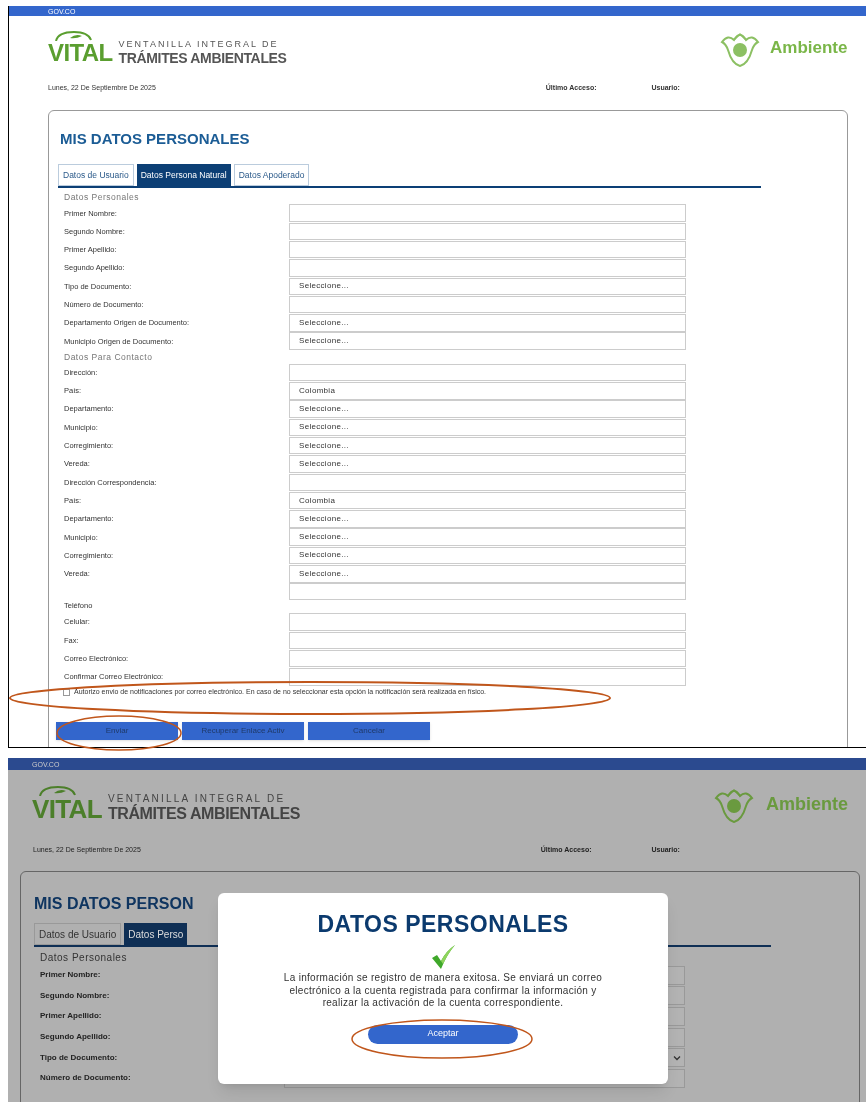  I want to click on page-title: MIS DATOS PERSON, so click(114, 905).